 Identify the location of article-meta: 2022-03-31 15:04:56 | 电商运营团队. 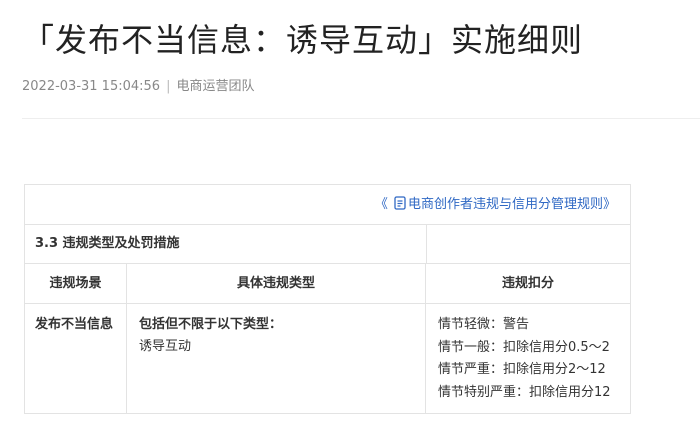
(138, 87).